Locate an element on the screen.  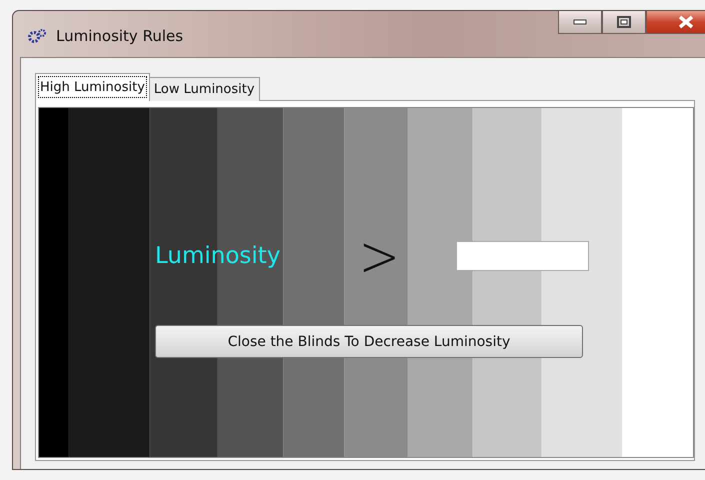
maximize-icon is located at coordinates (624, 22).